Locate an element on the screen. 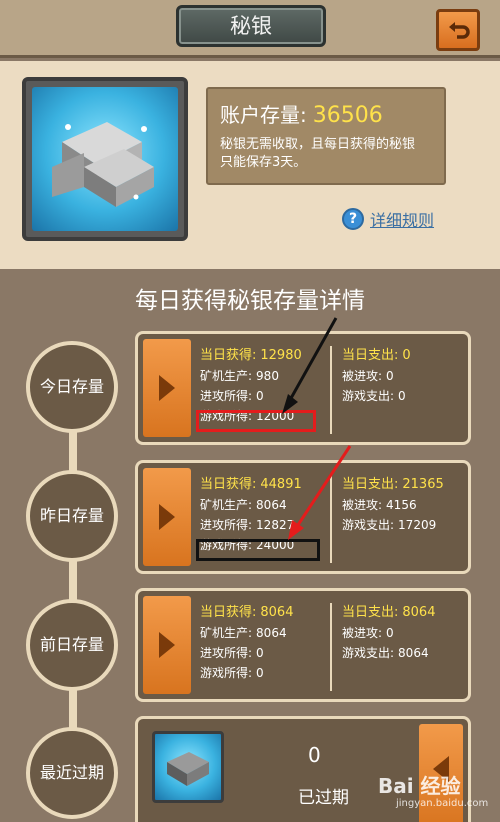  section-title: 每日获得秘银存量详情 is located at coordinates (250, 301).